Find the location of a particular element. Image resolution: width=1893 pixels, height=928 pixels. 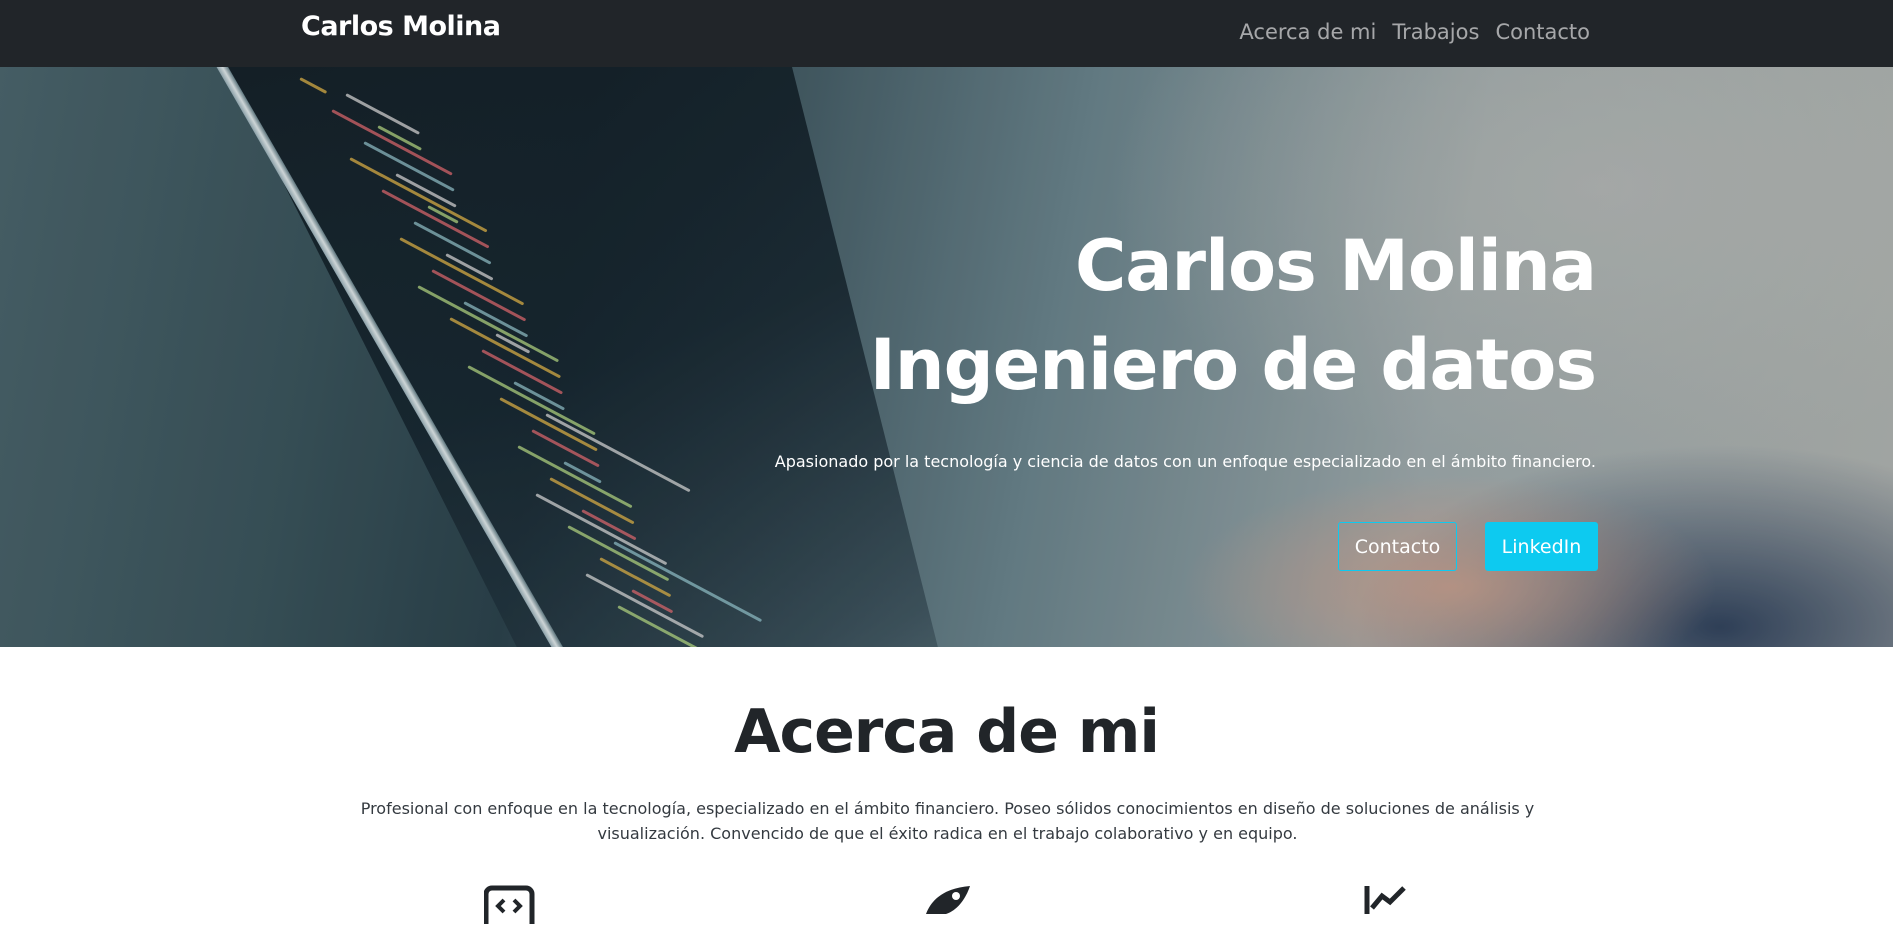

nav-links: Acerca de mi Trabajos Contacto is located at coordinates (1414, 32).